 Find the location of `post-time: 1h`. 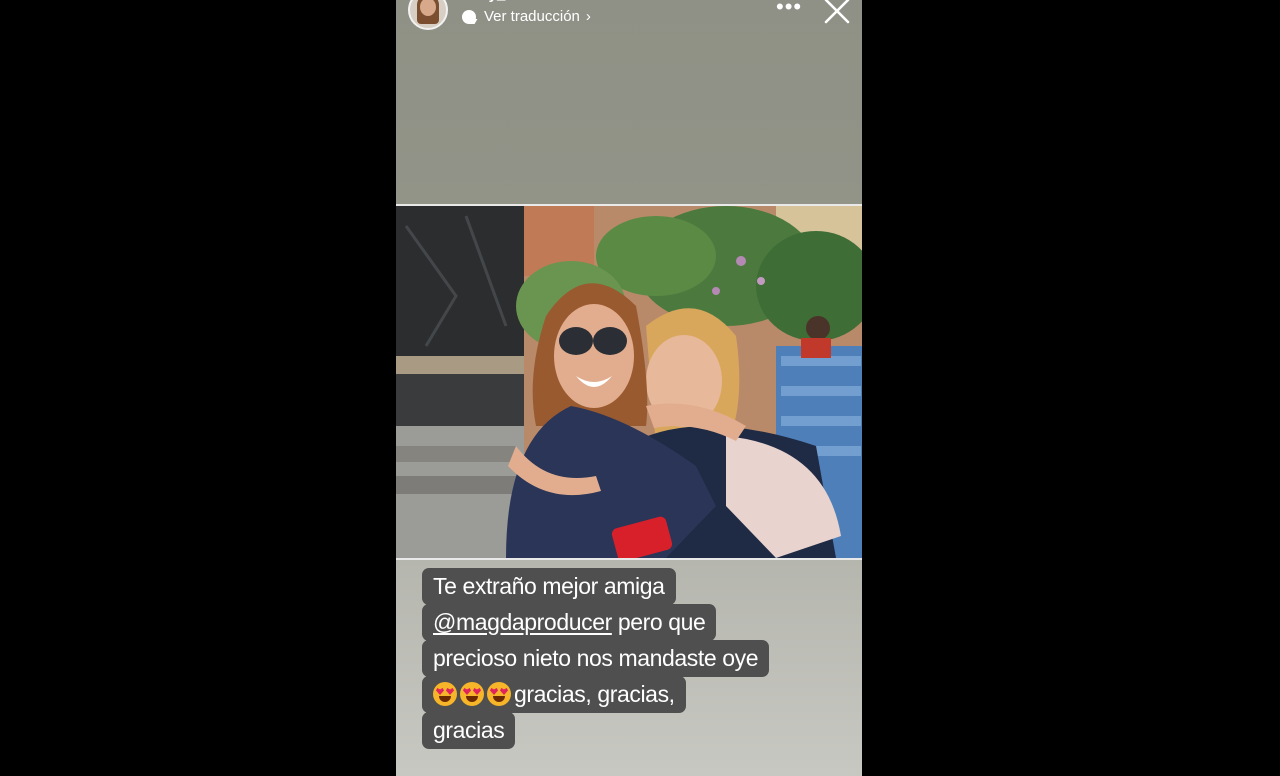

post-time: 1h is located at coordinates (588, 1).